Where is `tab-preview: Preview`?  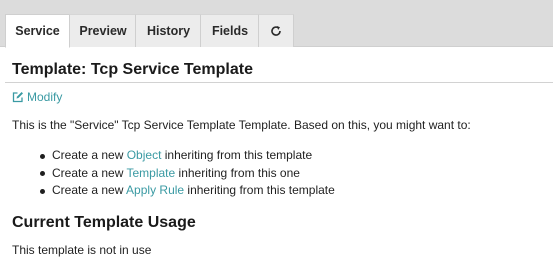
tab-preview: Preview is located at coordinates (102, 30).